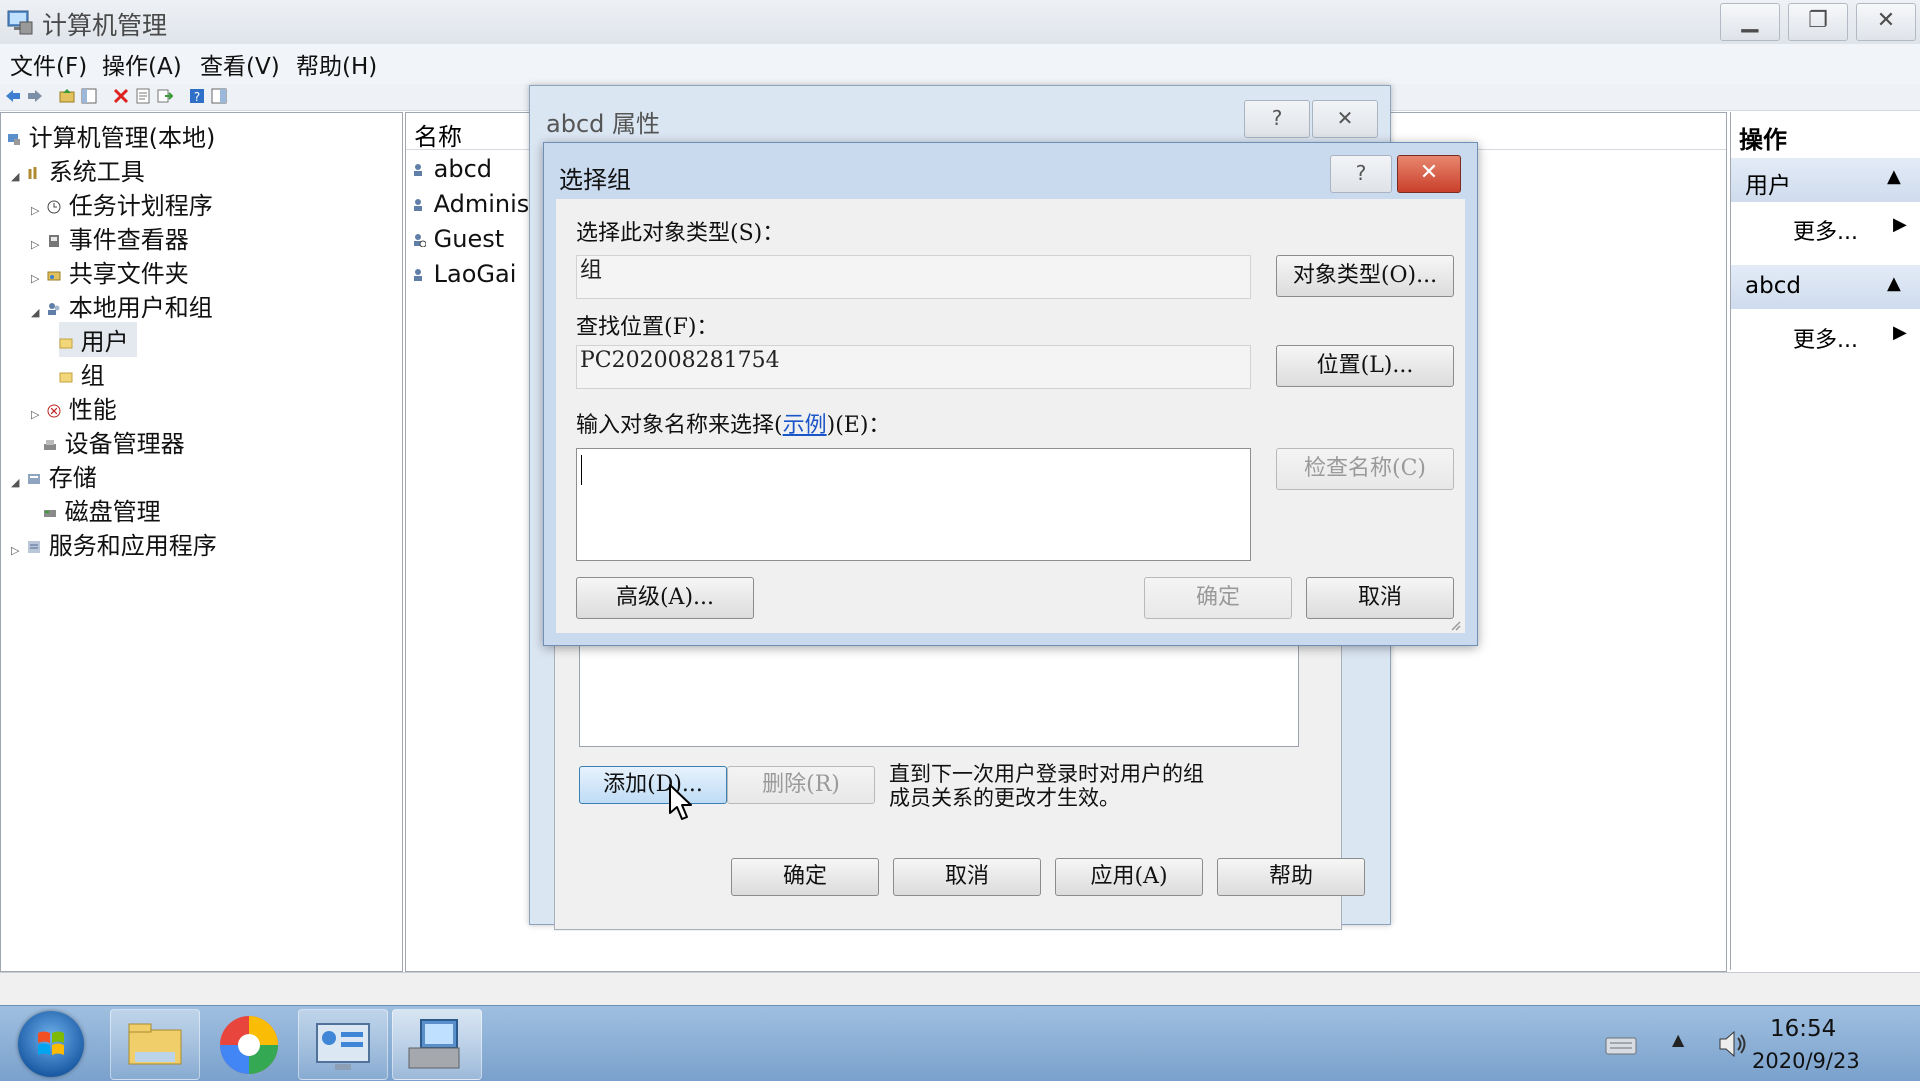 The width and height of the screenshot is (1920, 1083). Describe the element at coordinates (114, 543) in the screenshot. I see `tree-item-services-apps: ▷ 服务和应用程序` at that location.